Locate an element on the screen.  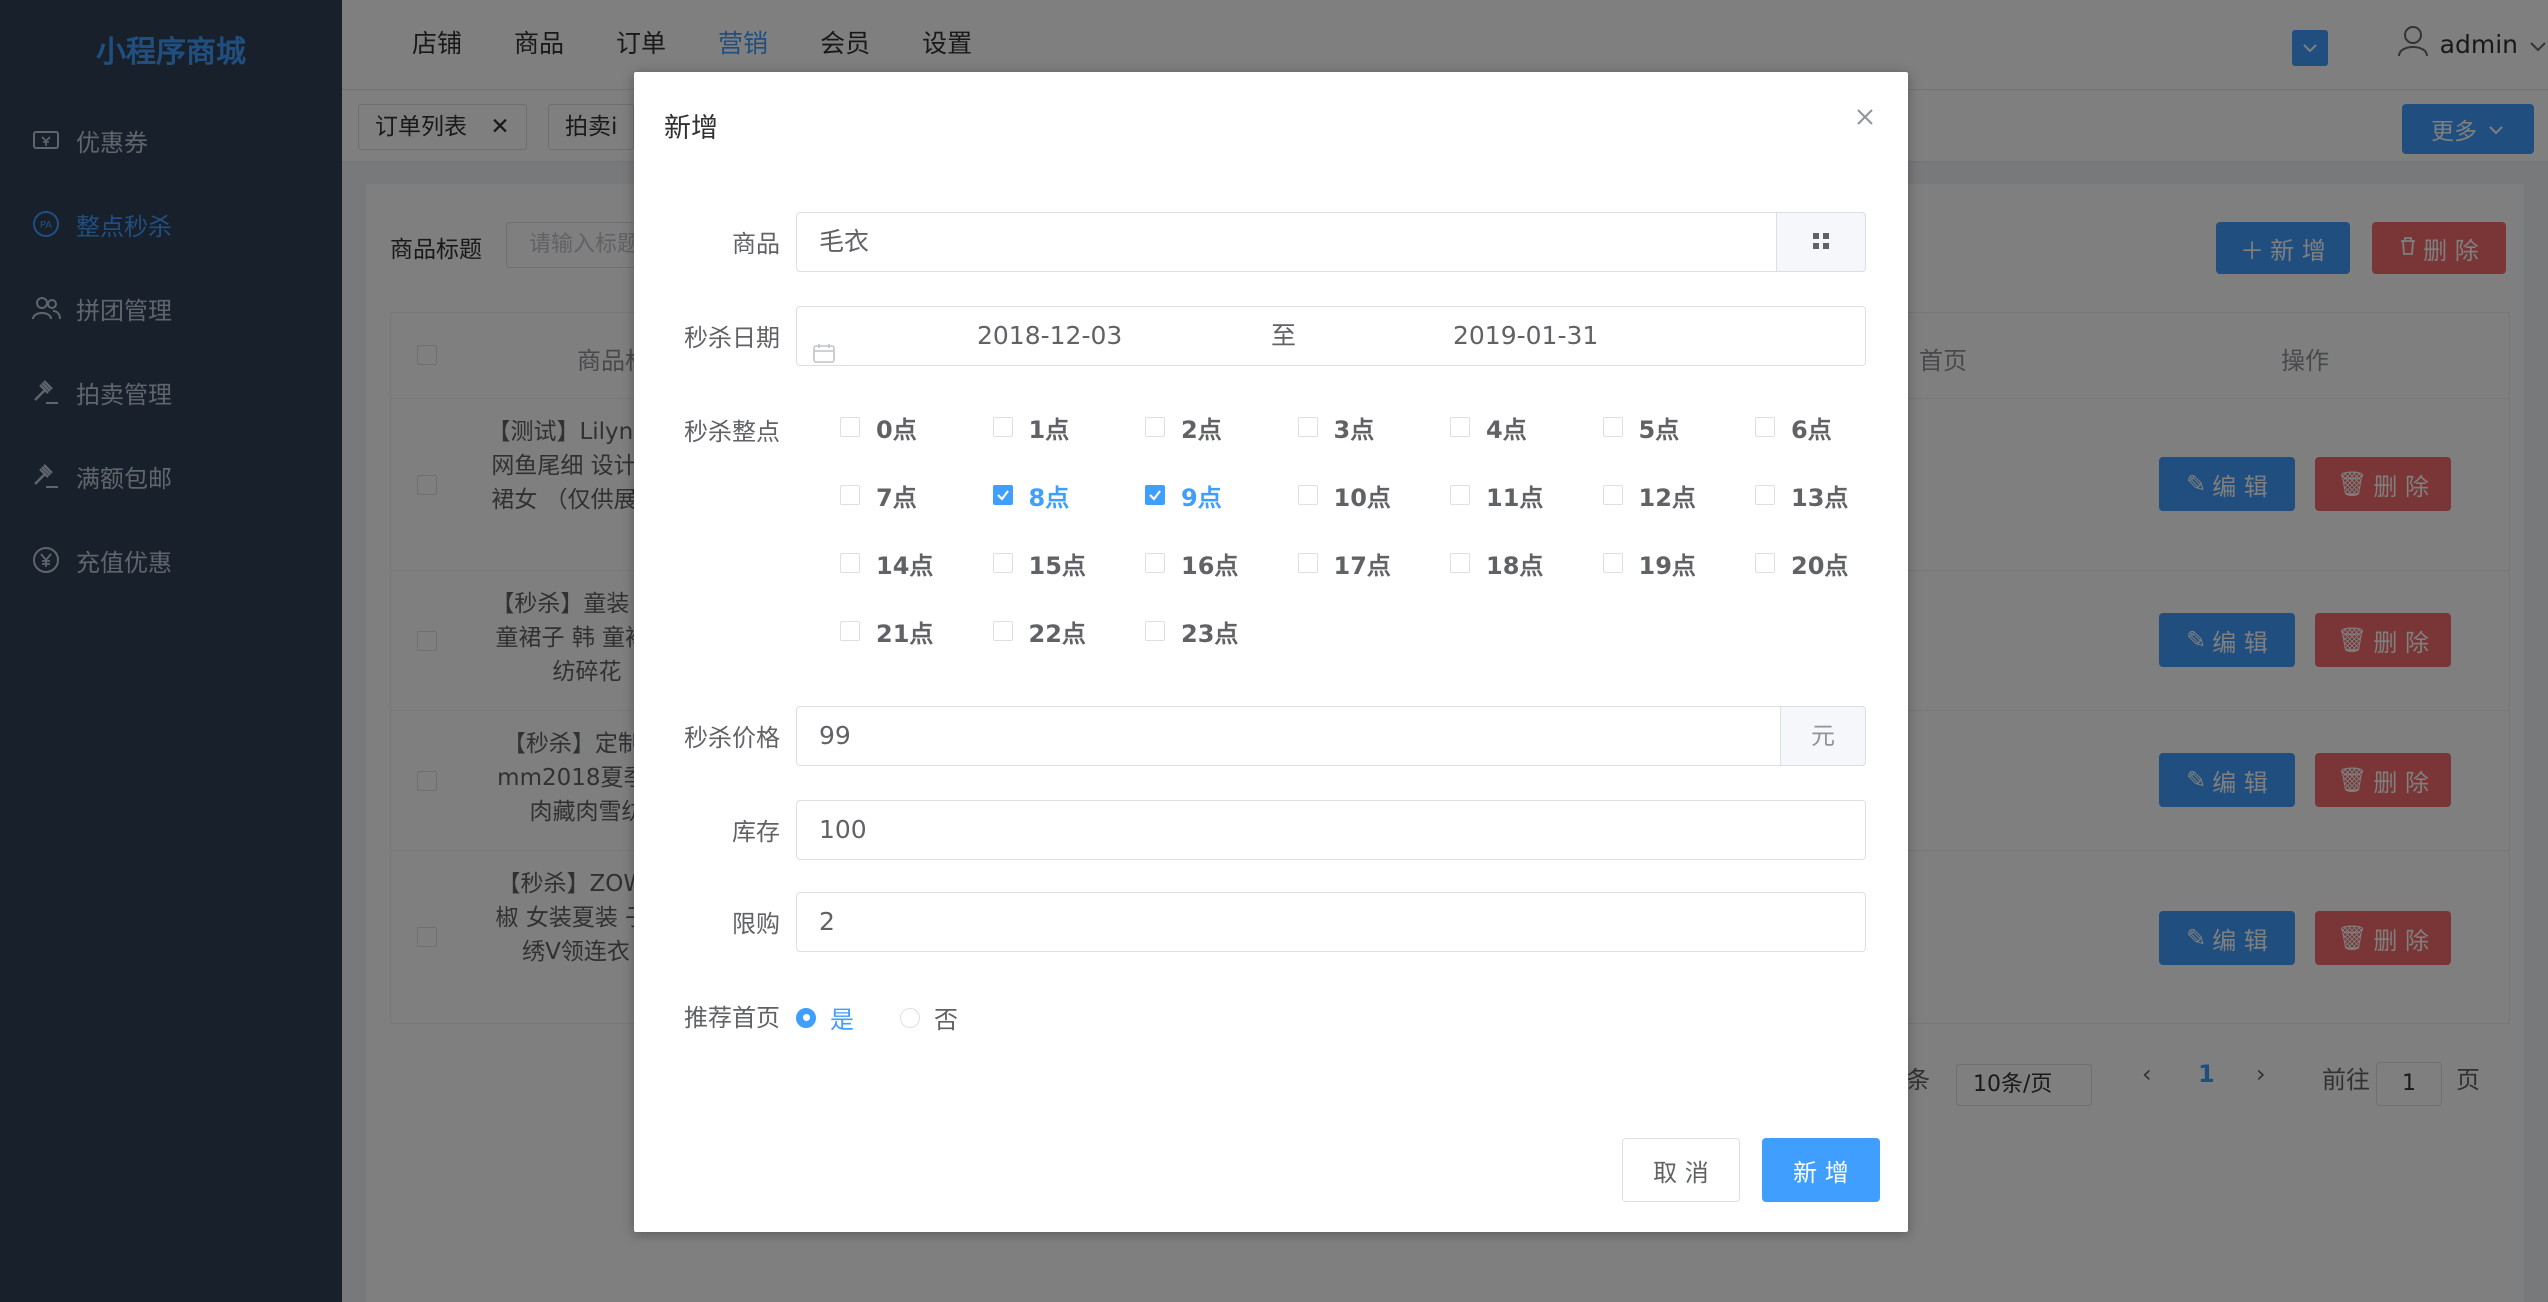
grid-icon is located at coordinates (1821, 242).